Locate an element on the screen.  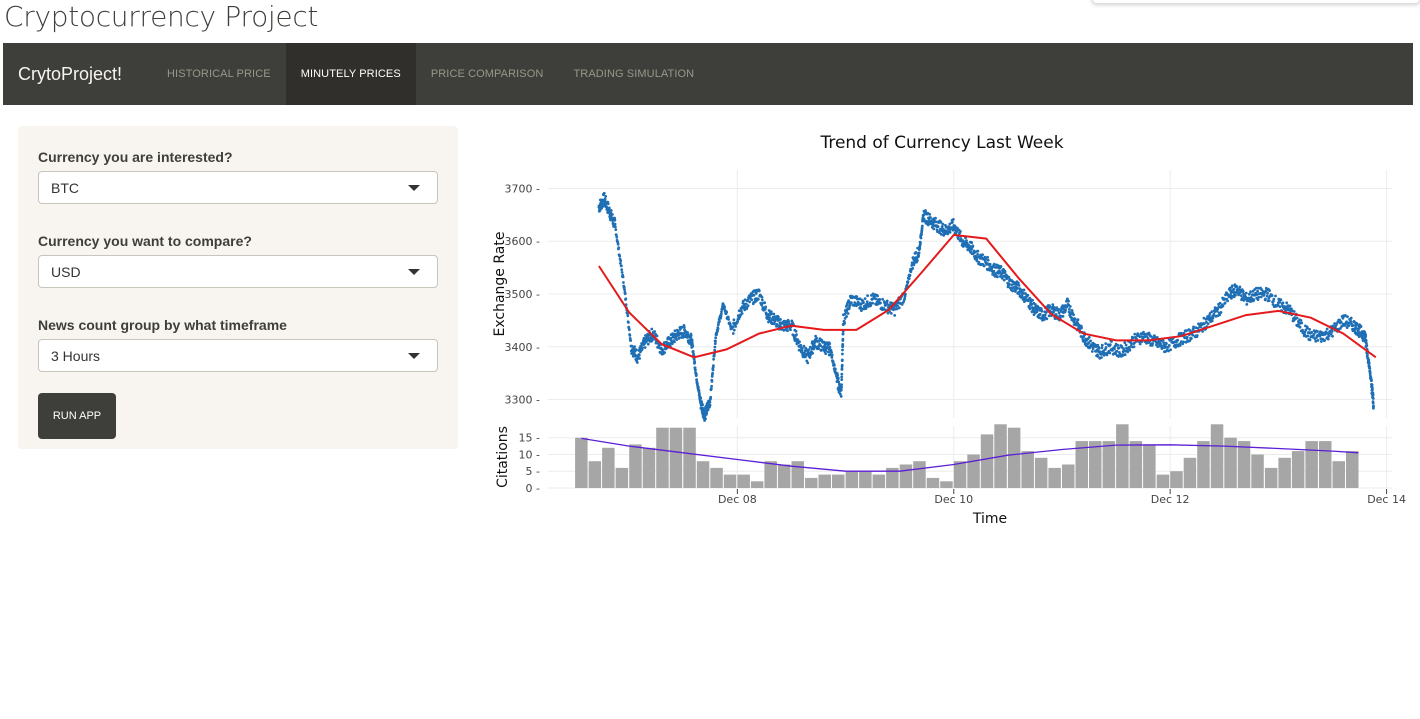
timeframe-label: News count group by what timeframe is located at coordinates (162, 325).